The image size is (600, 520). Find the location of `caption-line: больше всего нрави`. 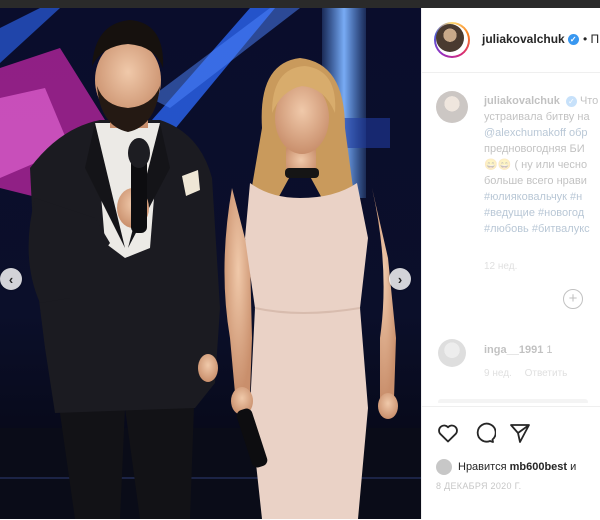

caption-line: больше всего нрави is located at coordinates (535, 181).